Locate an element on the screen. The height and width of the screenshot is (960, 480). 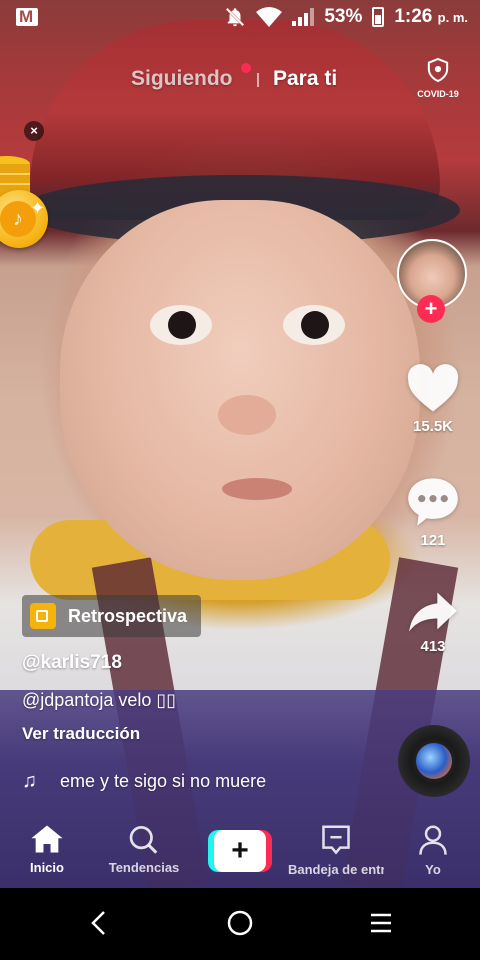
covid-button: COVID-19 is located at coordinates (438, 78).